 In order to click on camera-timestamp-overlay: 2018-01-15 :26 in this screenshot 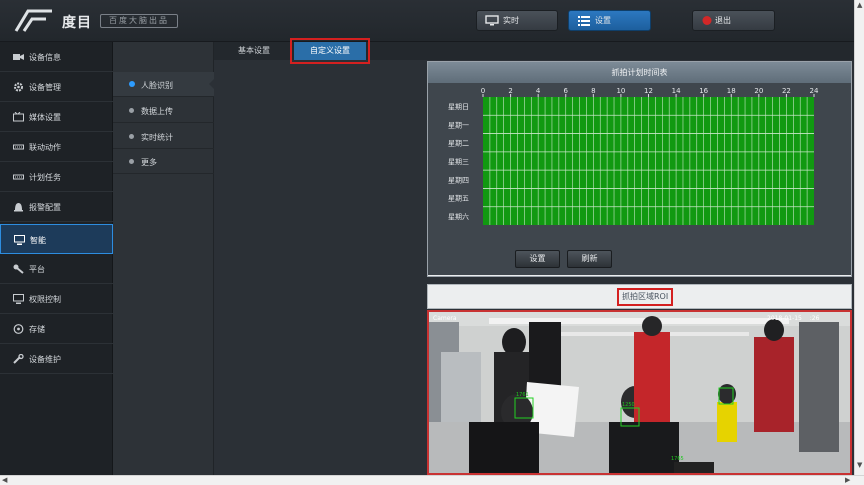, I will do `click(793, 318)`.